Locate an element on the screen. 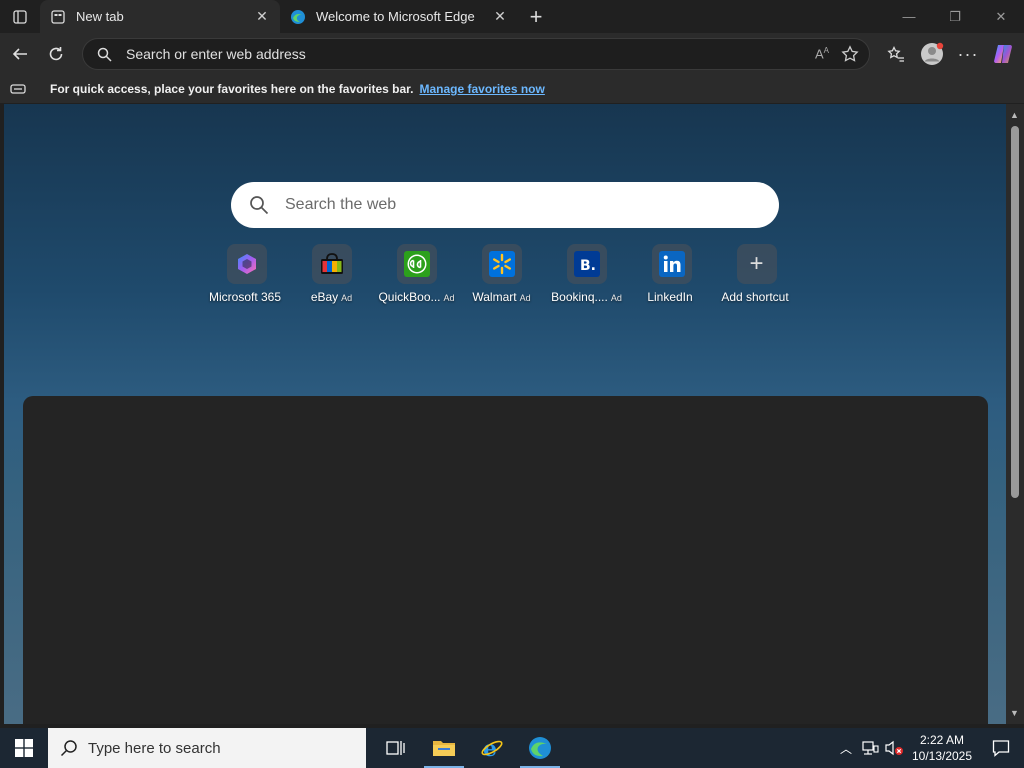  system-tray: ︿ 2:22 AM 10/13/2025 is located at coordinates (929, 748).